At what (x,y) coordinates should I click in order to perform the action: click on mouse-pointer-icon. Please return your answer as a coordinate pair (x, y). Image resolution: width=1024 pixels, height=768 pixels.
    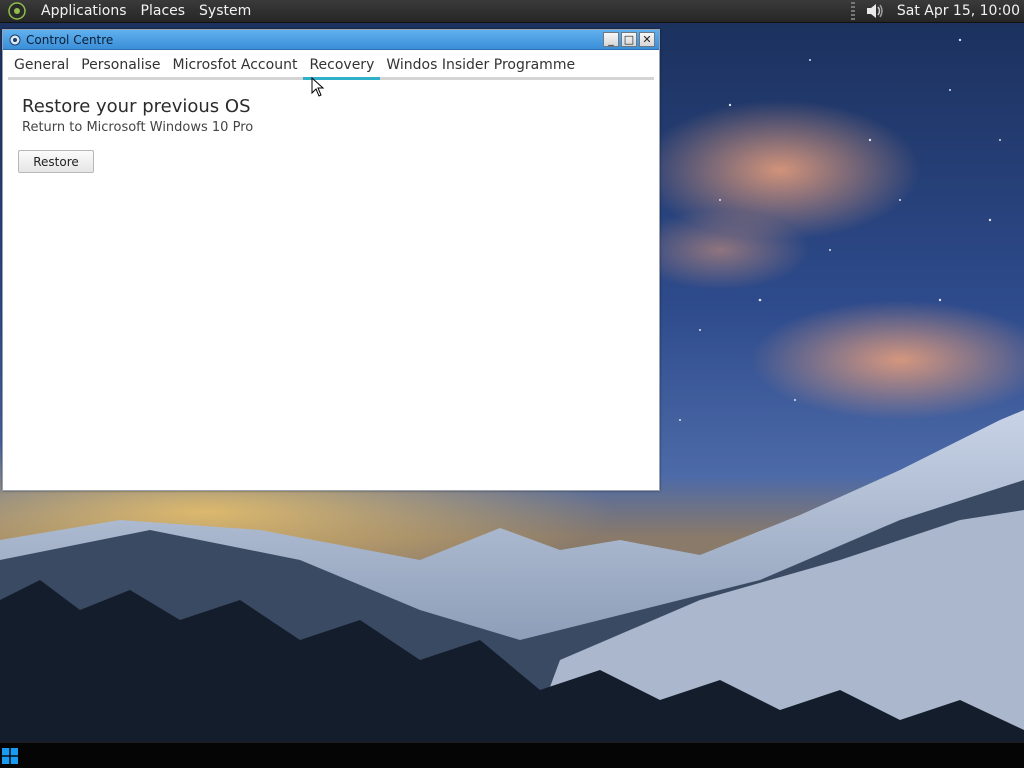
    Looking at the image, I should click on (318, 87).